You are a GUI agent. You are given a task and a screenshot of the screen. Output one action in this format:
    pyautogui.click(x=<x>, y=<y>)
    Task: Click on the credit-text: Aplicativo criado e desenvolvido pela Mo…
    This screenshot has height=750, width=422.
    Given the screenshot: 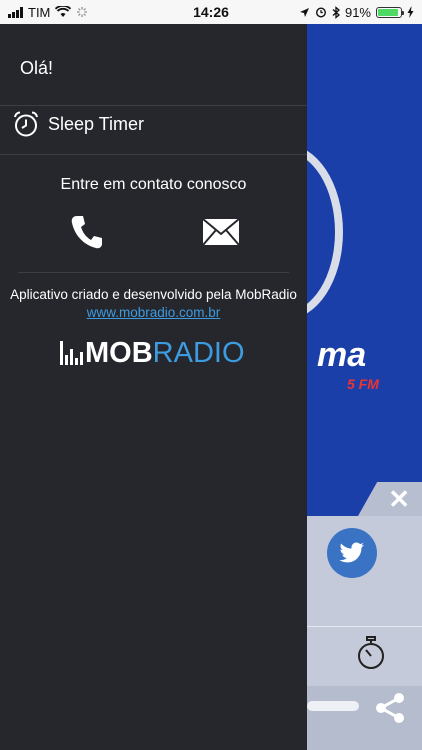 What is the action you would take?
    pyautogui.click(x=153, y=304)
    